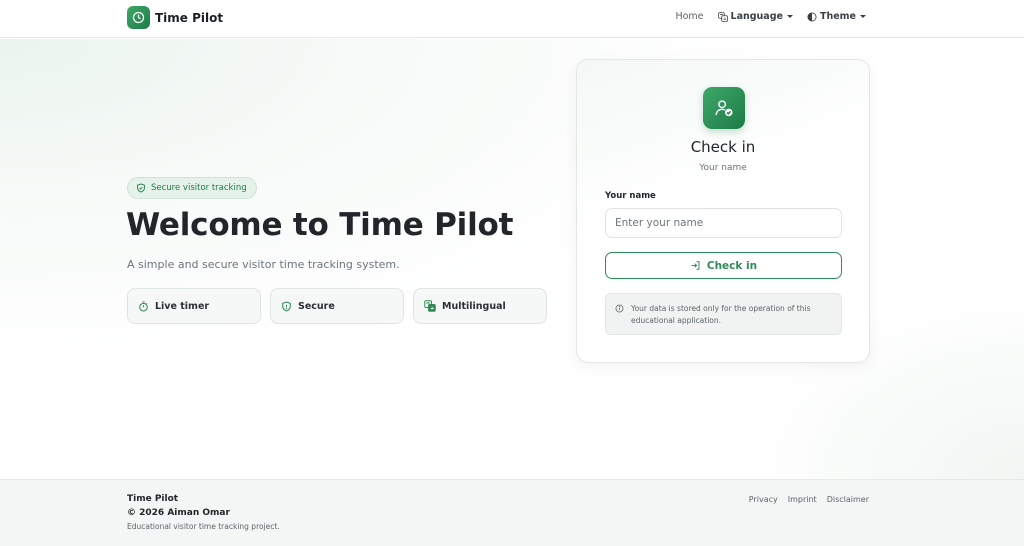 Image resolution: width=1024 pixels, height=546 pixels. I want to click on footer-brand: Time Pilot, so click(153, 499).